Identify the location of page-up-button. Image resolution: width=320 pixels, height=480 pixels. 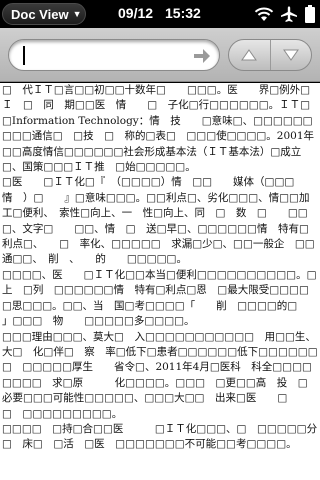
(249, 55).